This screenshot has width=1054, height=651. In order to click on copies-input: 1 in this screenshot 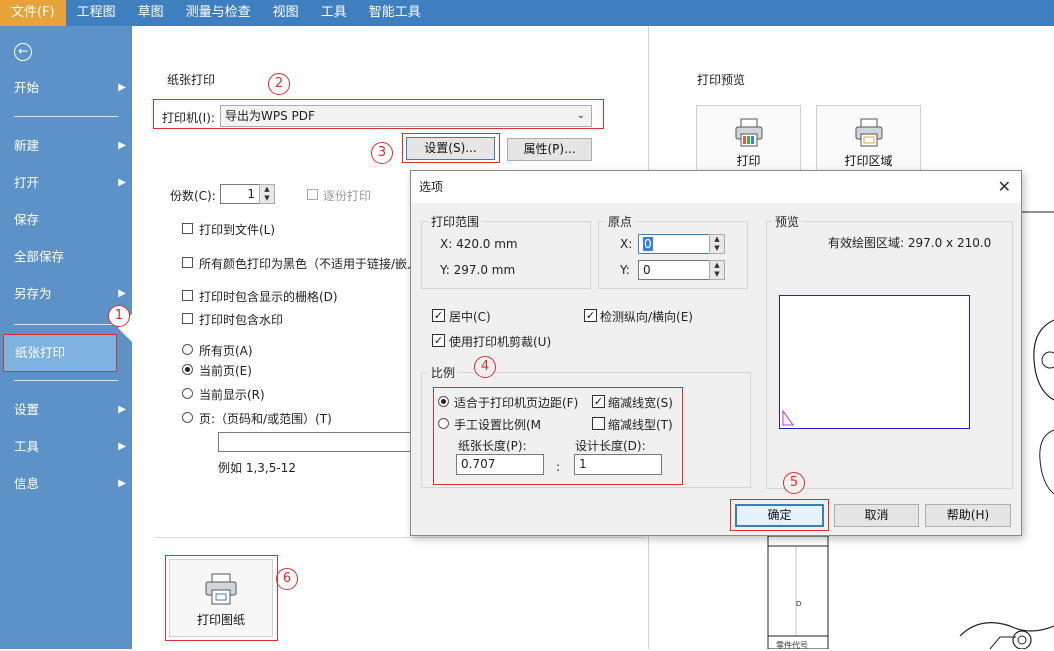, I will do `click(240, 194)`.